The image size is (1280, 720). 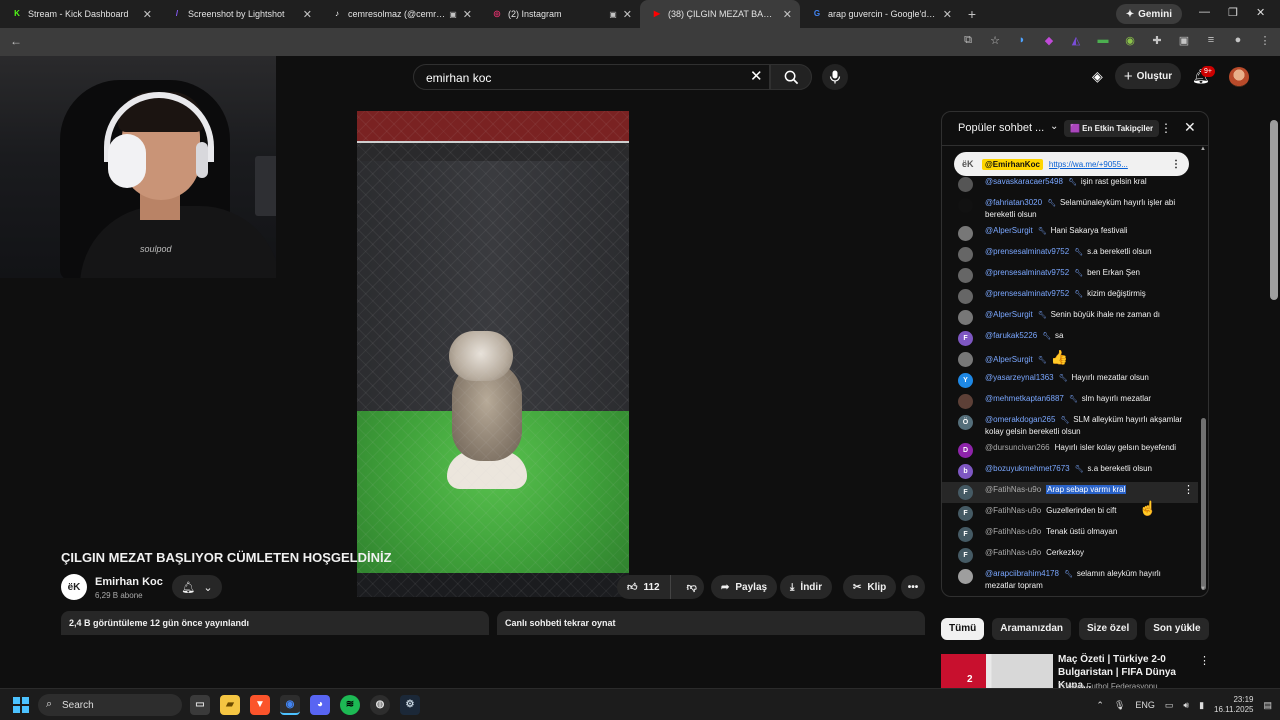 What do you see at coordinates (1274, 210) in the screenshot?
I see `page-scrollbar` at bounding box center [1274, 210].